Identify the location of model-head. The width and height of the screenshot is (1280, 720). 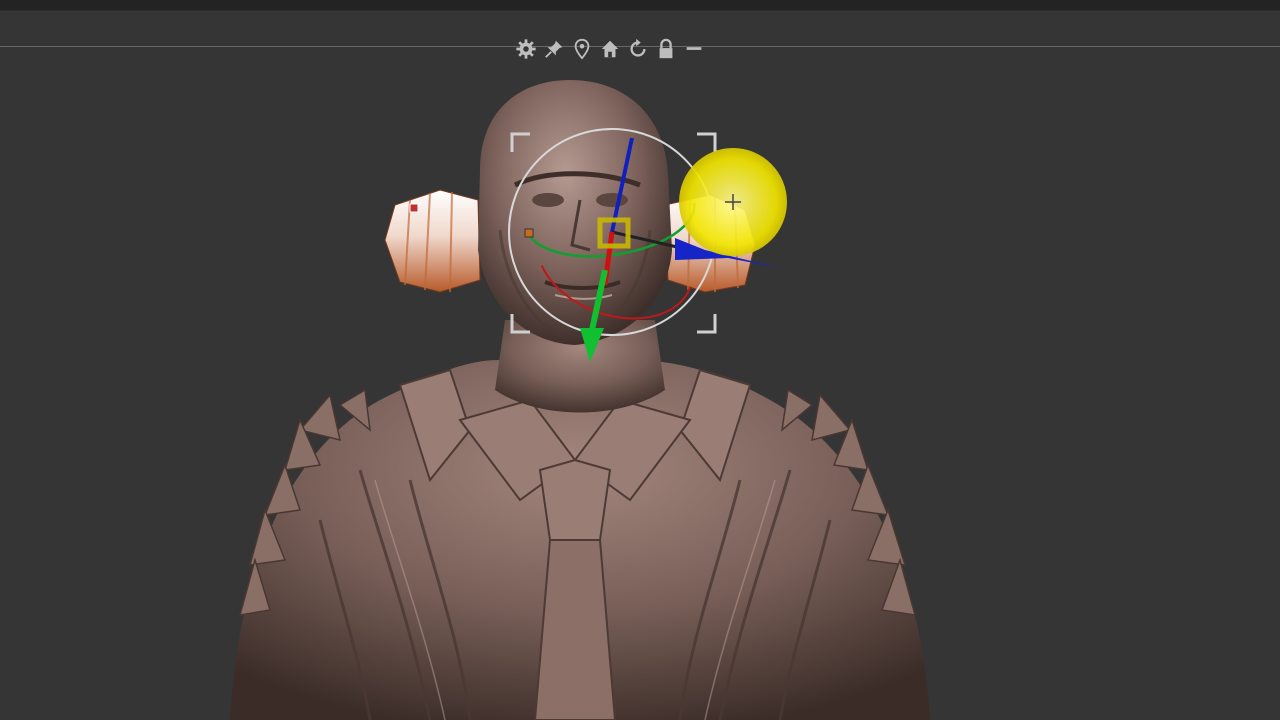
(575, 212).